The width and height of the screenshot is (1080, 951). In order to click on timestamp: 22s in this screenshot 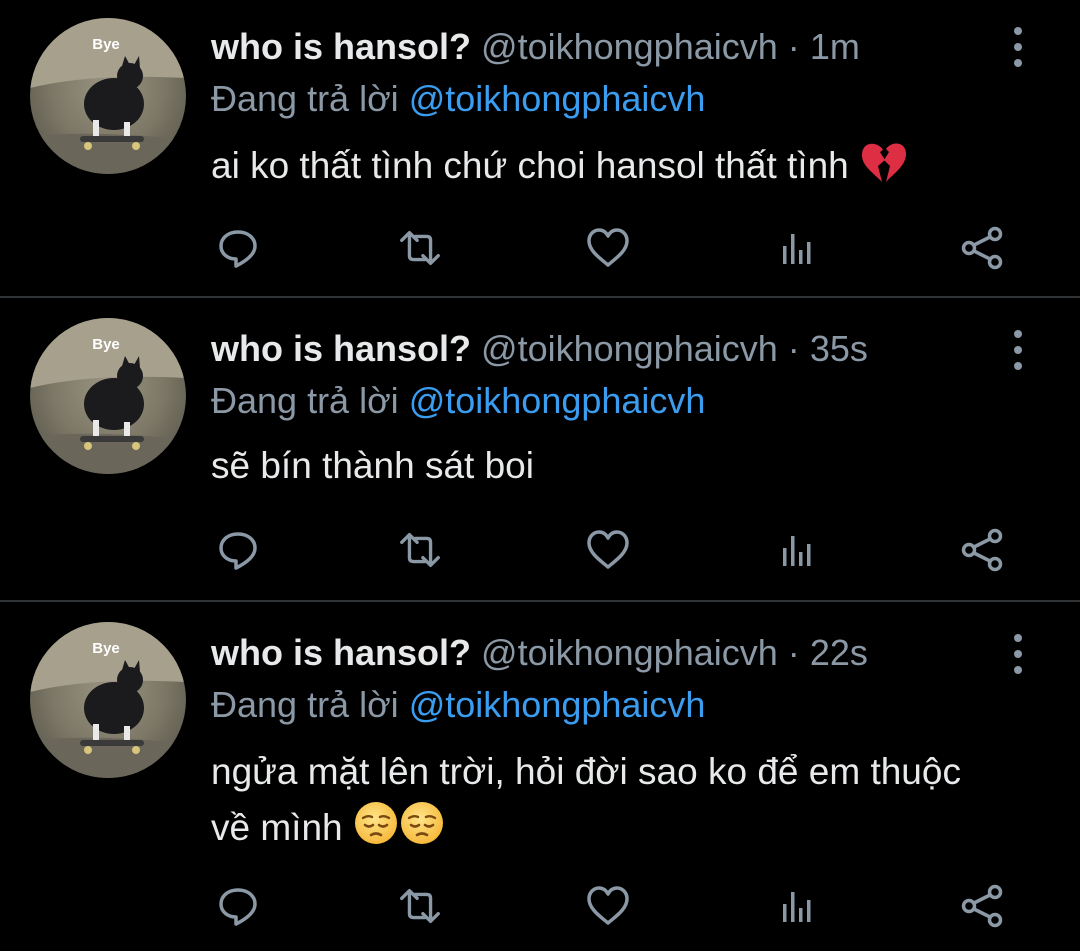, I will do `click(839, 652)`.